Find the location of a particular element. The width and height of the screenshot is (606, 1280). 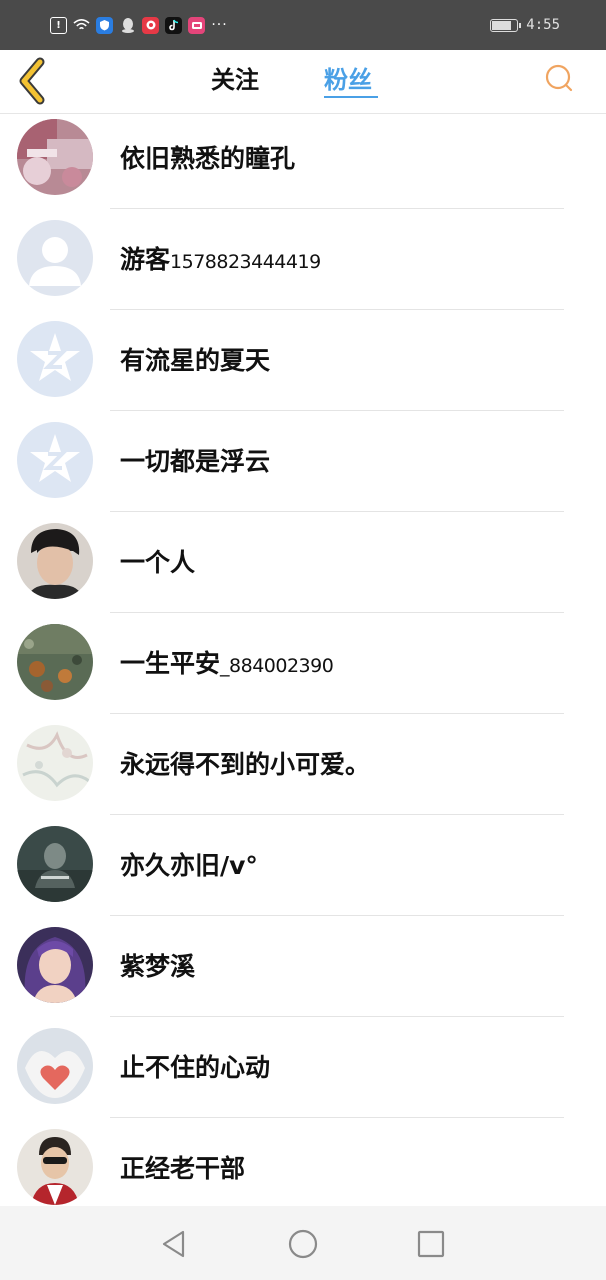

fan-name: 一切都是浮云 is located at coordinates (195, 462).